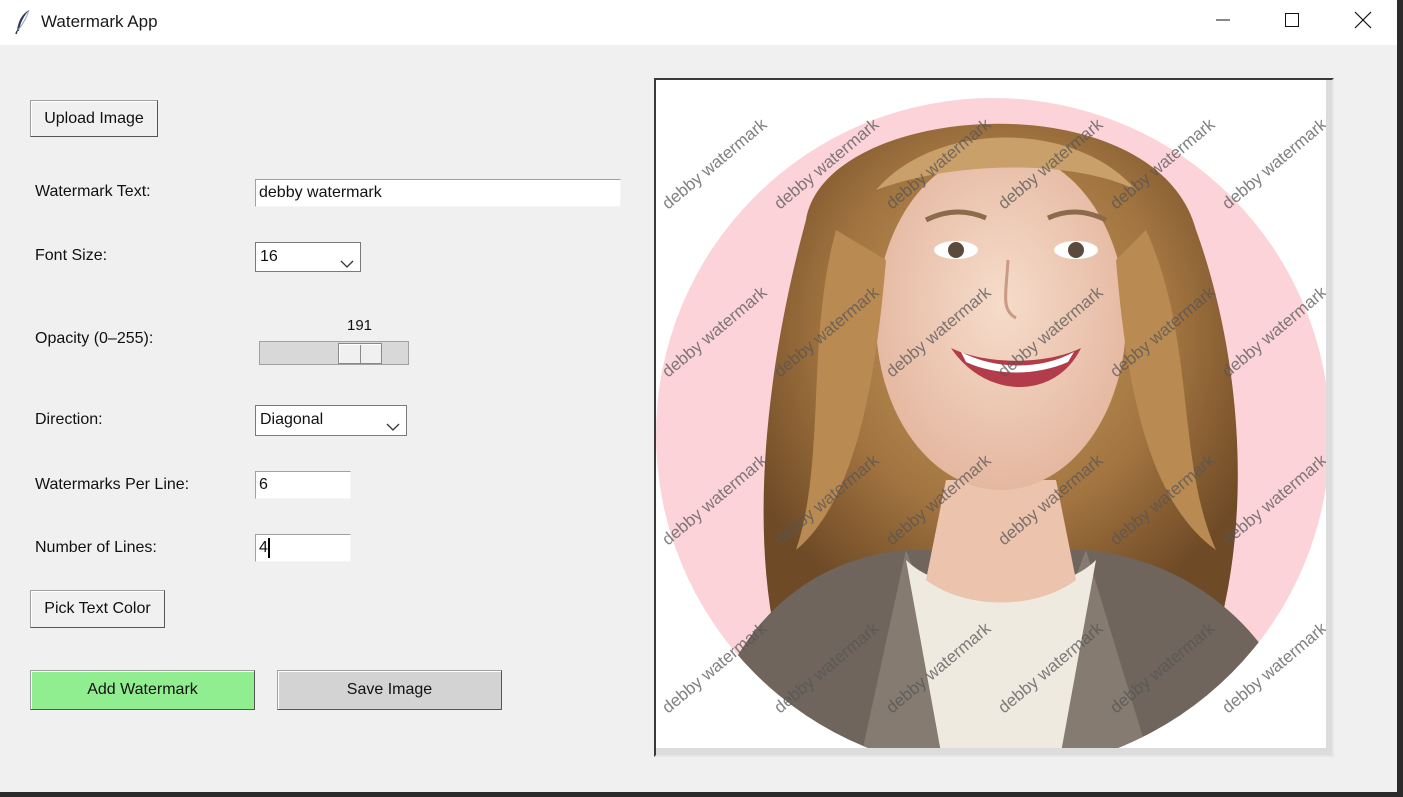 Image resolution: width=1403 pixels, height=797 pixels. What do you see at coordinates (303, 485) in the screenshot?
I see `per-line-input: 6` at bounding box center [303, 485].